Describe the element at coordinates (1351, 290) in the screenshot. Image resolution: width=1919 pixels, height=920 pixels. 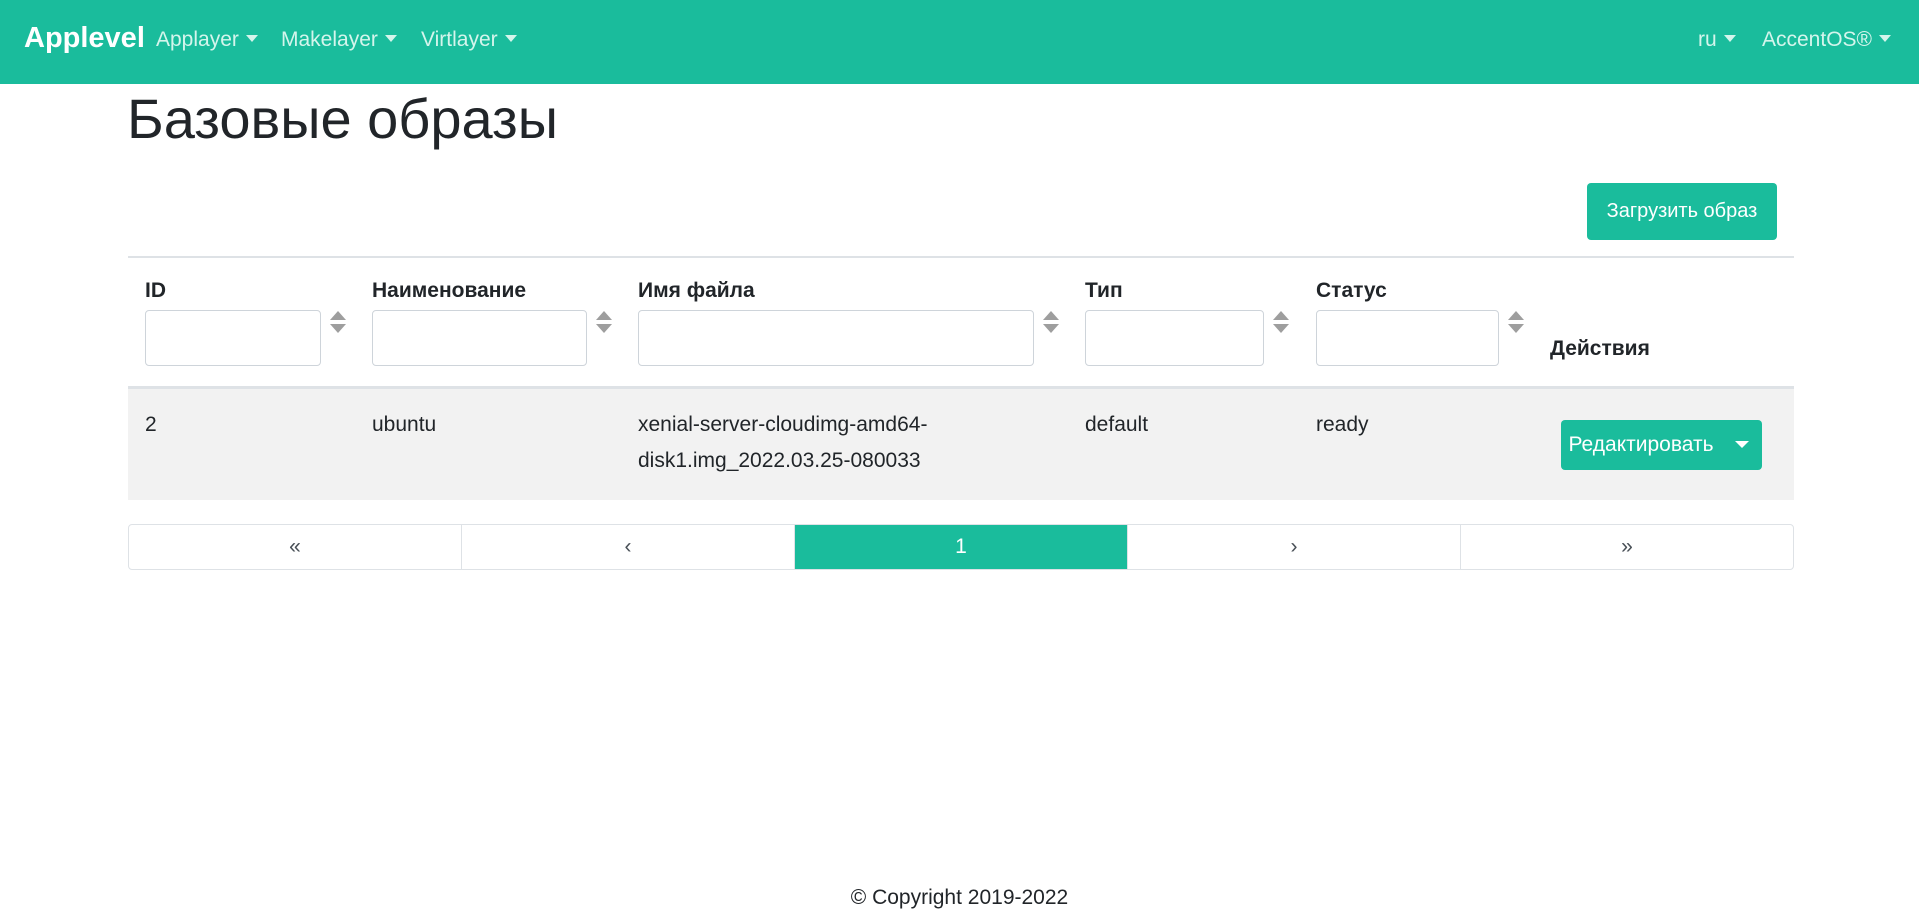
I see `column-header-status: Статус` at that location.